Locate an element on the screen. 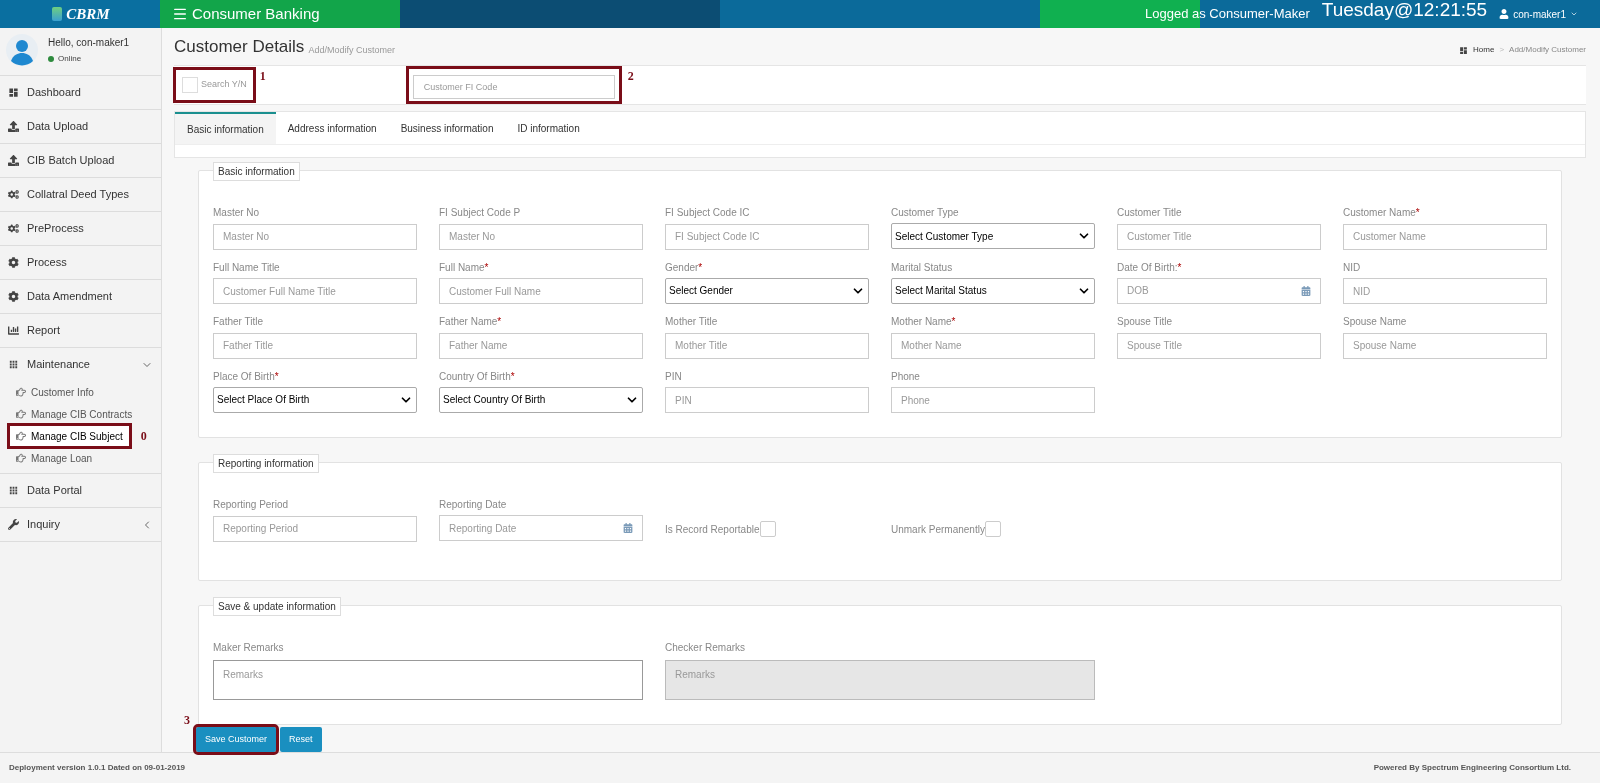 The image size is (1600, 783). input-field: Mother Title is located at coordinates (767, 345).